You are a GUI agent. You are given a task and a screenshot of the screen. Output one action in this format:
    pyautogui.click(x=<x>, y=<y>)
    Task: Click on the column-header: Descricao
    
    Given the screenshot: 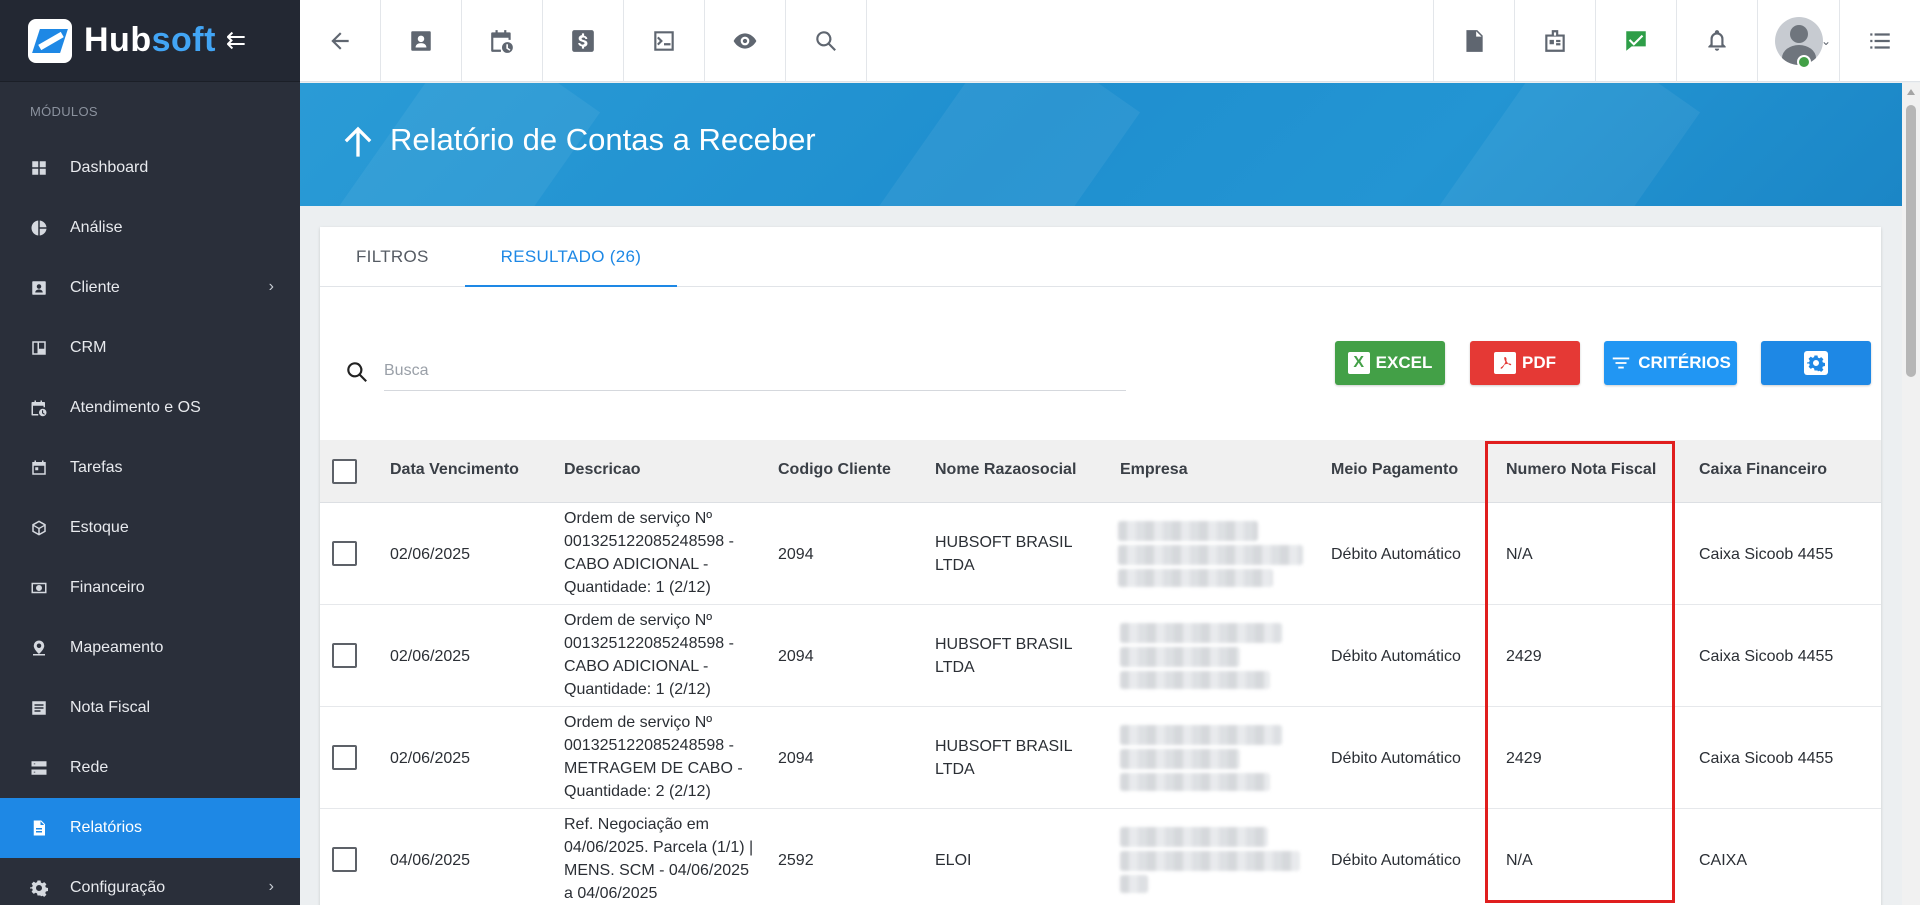 What is the action you would take?
    pyautogui.click(x=602, y=470)
    